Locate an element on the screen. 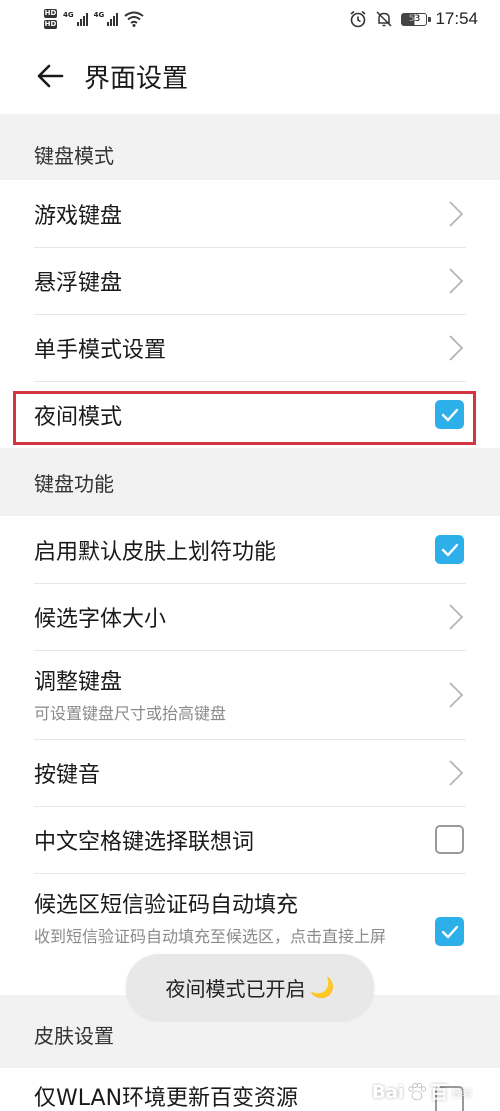  row-title: 候选字体大小 is located at coordinates (100, 619).